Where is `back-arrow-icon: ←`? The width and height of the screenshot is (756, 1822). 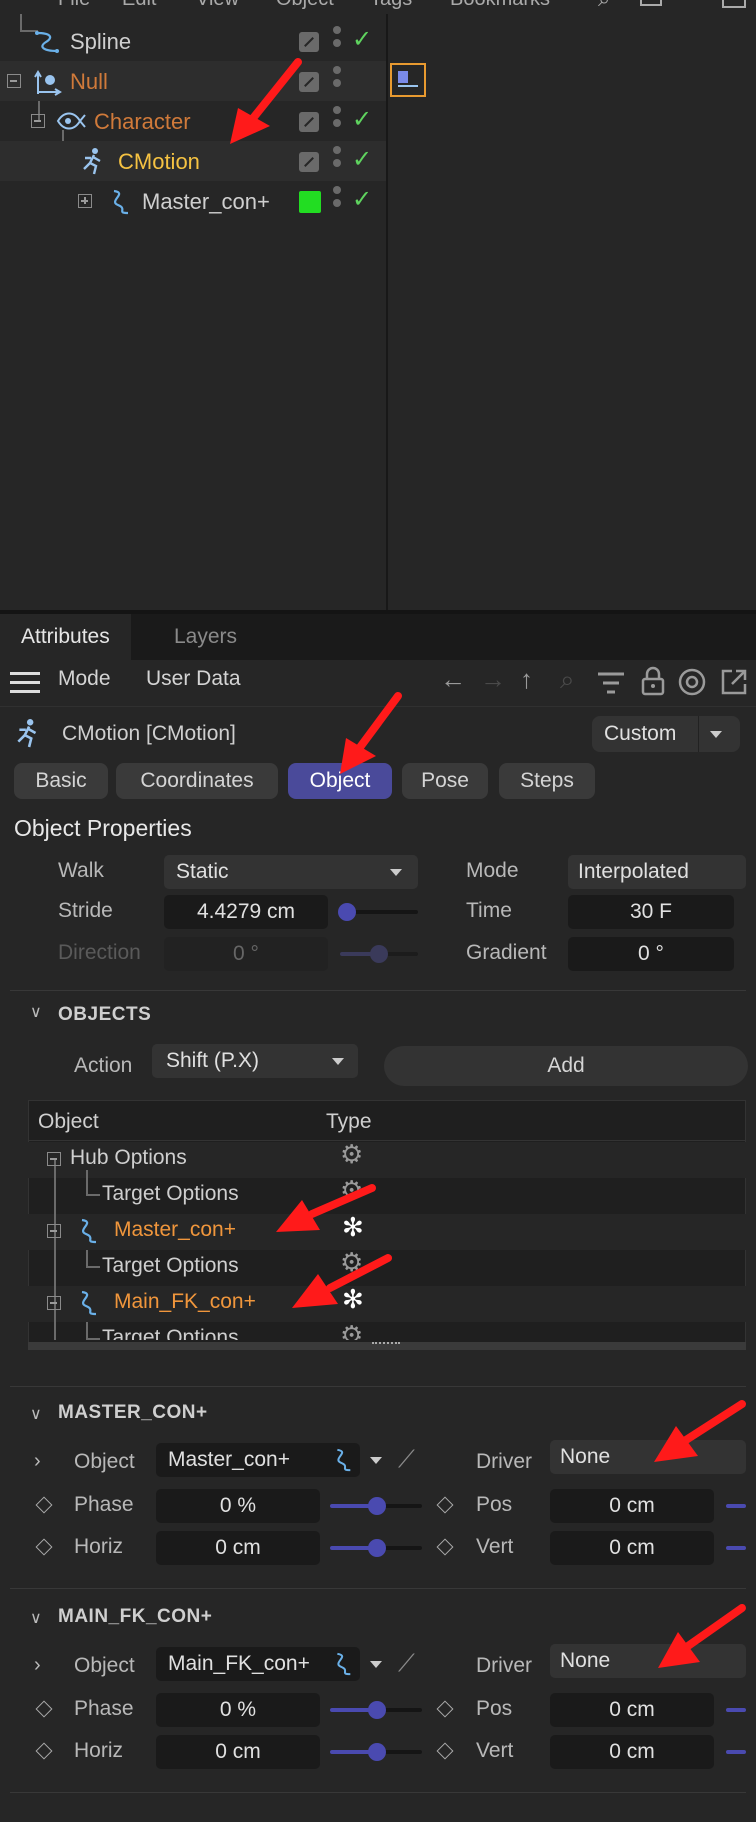 back-arrow-icon: ← is located at coordinates (453, 679).